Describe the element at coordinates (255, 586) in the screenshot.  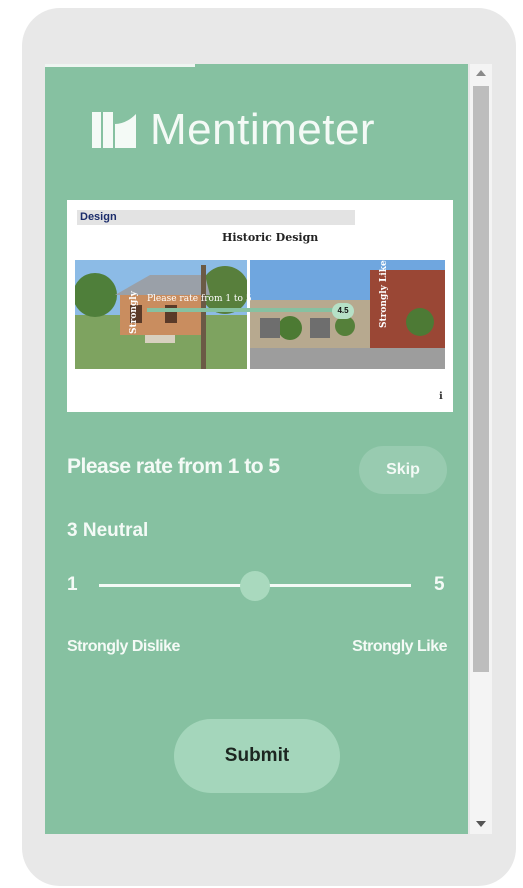
I see `rating-slider-handle` at that location.